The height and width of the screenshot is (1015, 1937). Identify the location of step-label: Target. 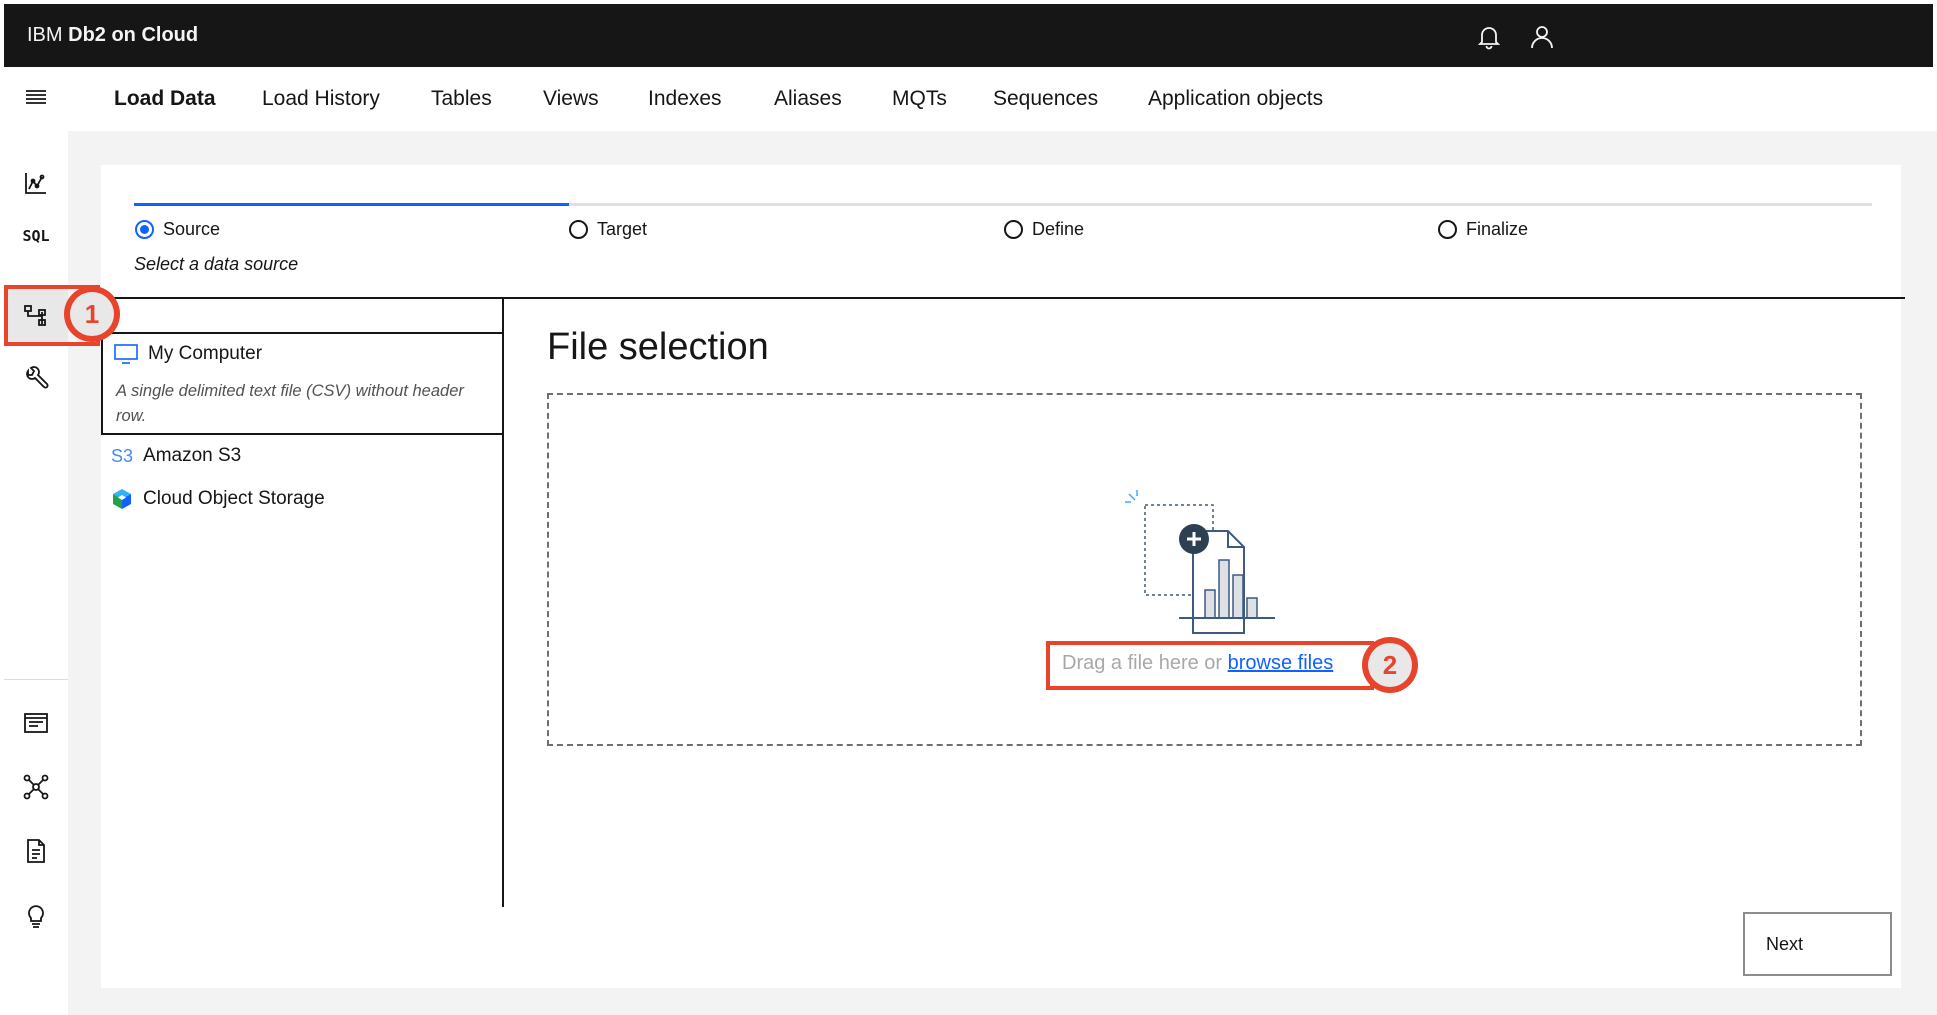
(622, 229).